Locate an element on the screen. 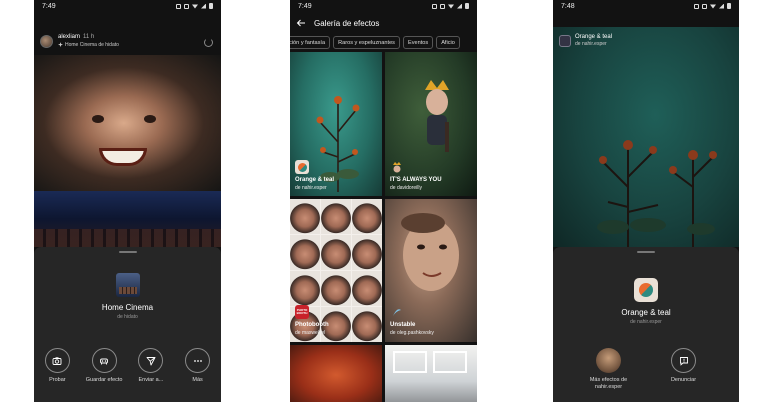  back-arrow-icon is located at coordinates (301, 23).